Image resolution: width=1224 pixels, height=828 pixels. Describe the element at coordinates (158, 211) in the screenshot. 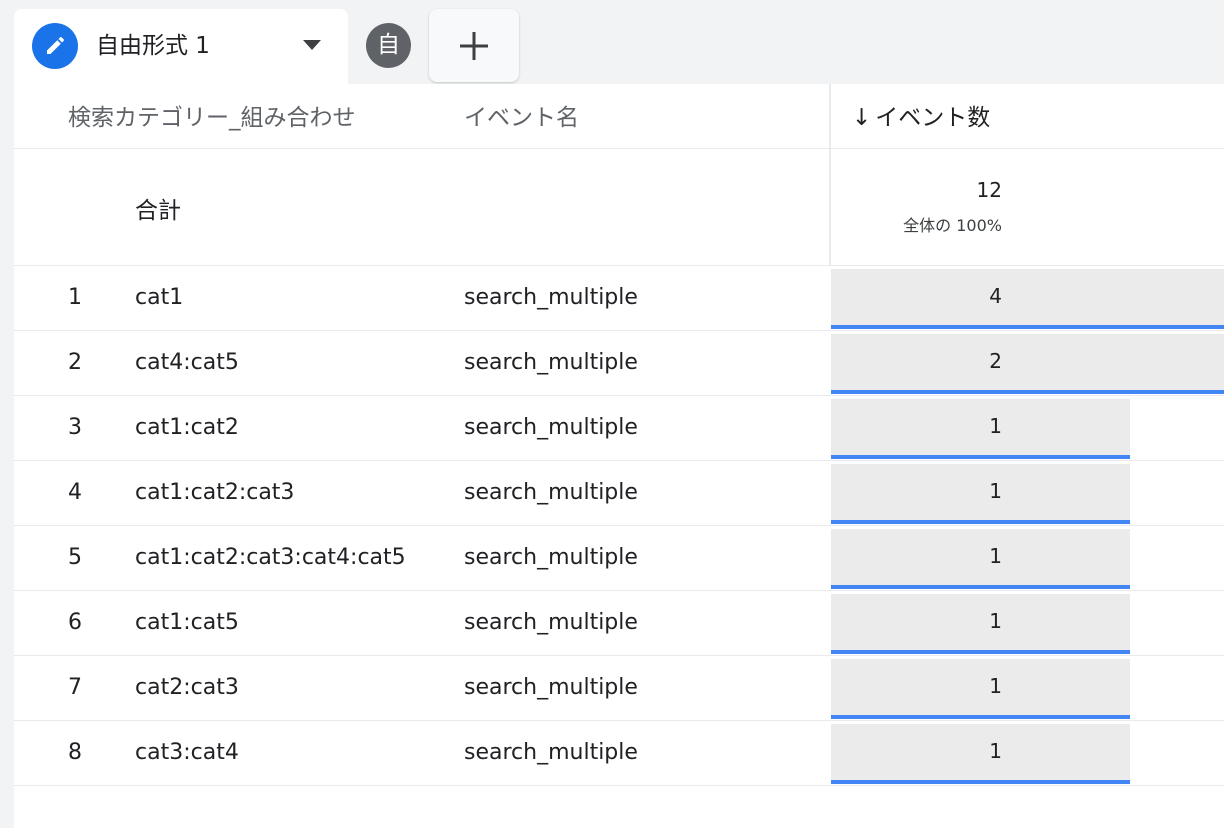

I see `total-label: 合計` at that location.